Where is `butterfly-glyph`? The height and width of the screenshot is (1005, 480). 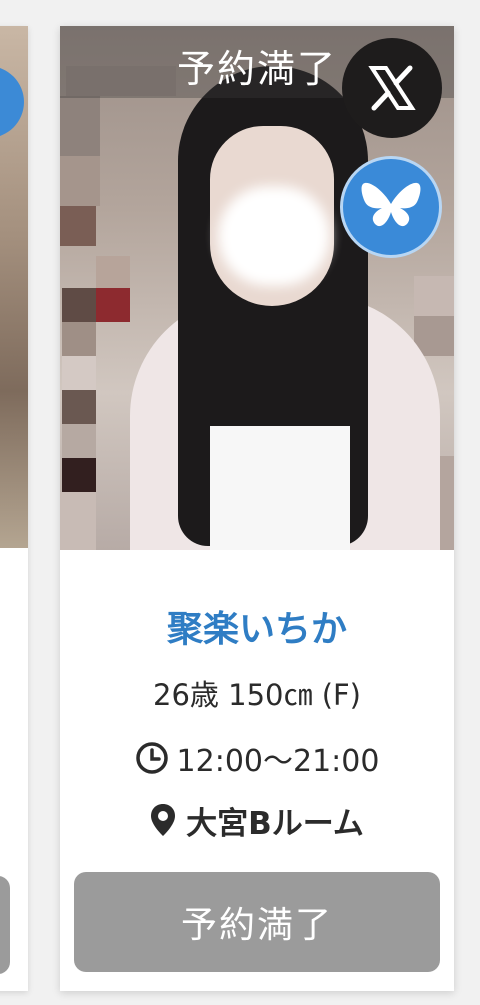 butterfly-glyph is located at coordinates (391, 204).